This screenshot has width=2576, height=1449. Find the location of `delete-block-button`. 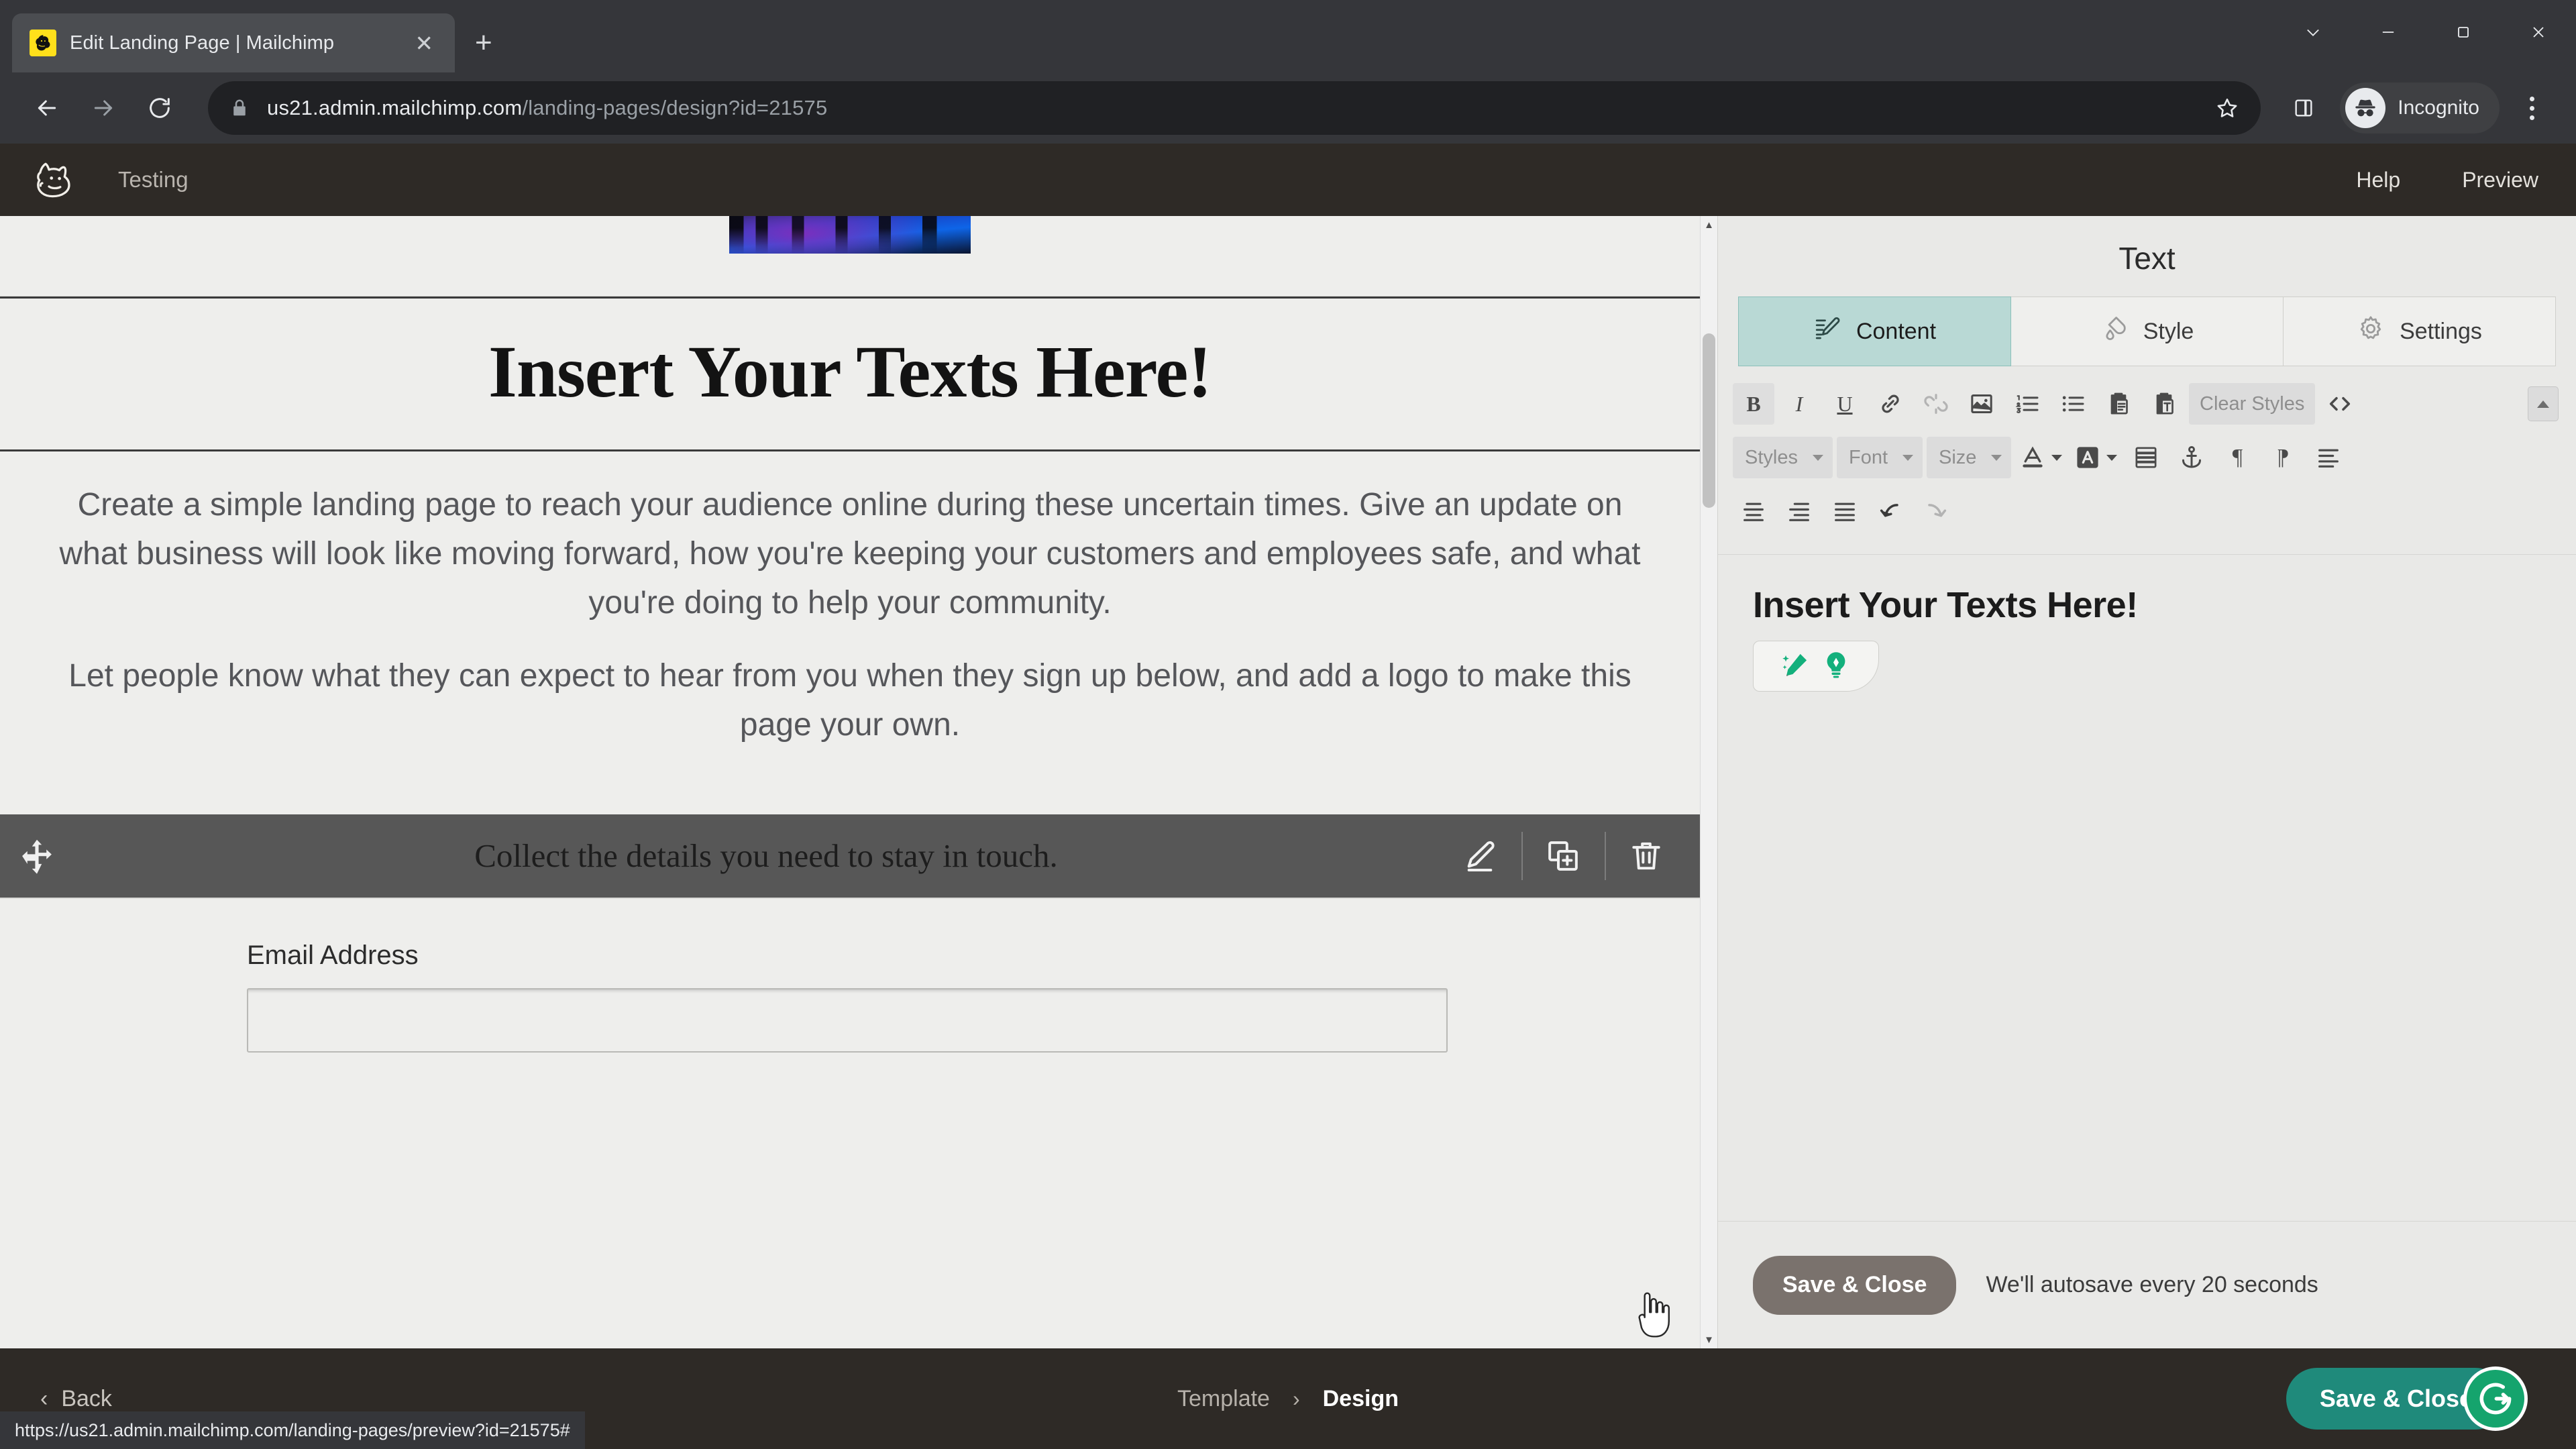

delete-block-button is located at coordinates (1646, 856).